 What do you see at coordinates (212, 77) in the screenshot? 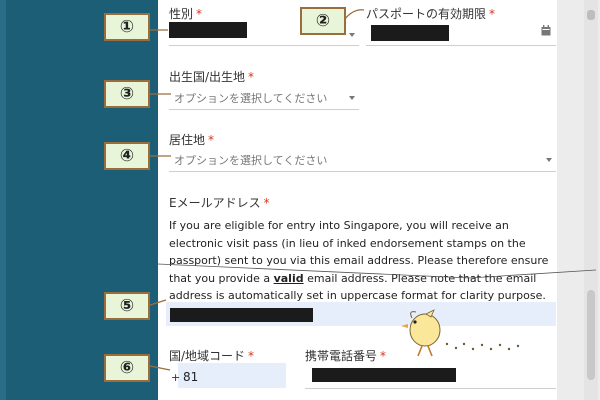
I see `birth-country-label: 出生国/出生地 *` at bounding box center [212, 77].